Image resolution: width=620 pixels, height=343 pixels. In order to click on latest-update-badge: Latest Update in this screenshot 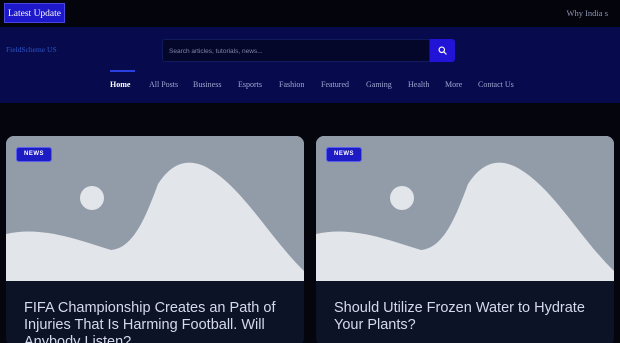, I will do `click(34, 13)`.